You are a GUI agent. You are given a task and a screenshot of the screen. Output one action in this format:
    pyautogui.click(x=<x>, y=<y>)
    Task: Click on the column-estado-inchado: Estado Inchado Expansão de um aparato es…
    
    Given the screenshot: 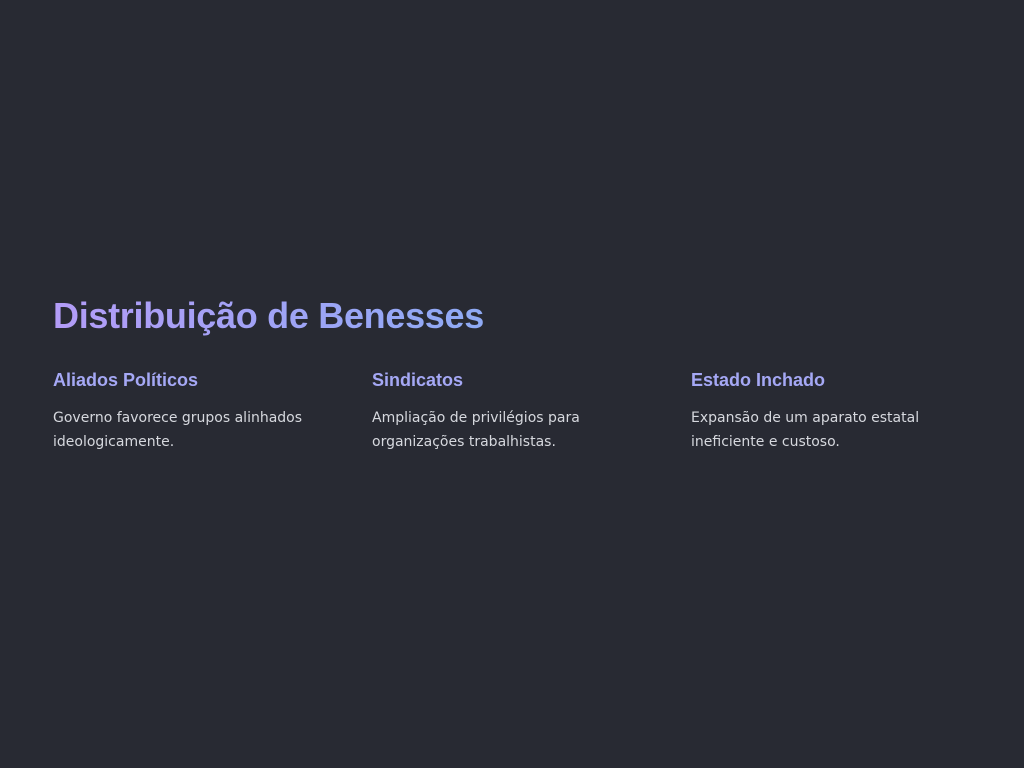 What is the action you would take?
    pyautogui.click(x=850, y=411)
    